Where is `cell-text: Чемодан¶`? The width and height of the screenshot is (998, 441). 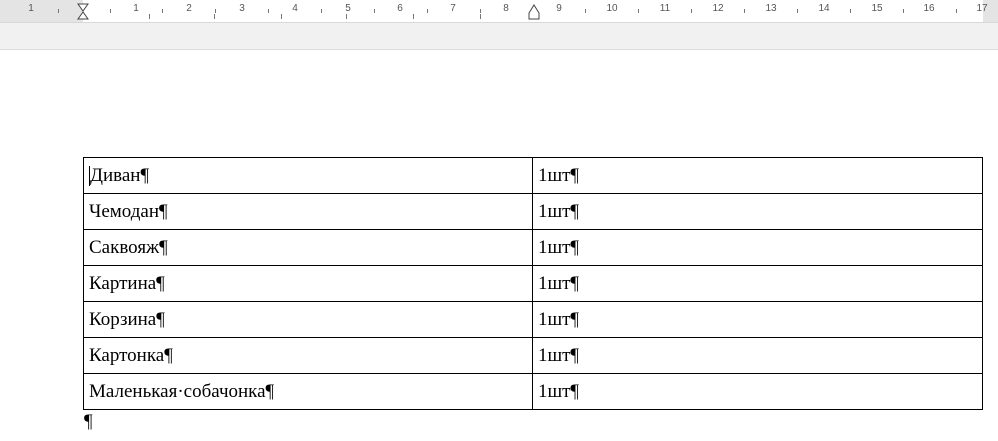 cell-text: Чемодан¶ is located at coordinates (128, 211).